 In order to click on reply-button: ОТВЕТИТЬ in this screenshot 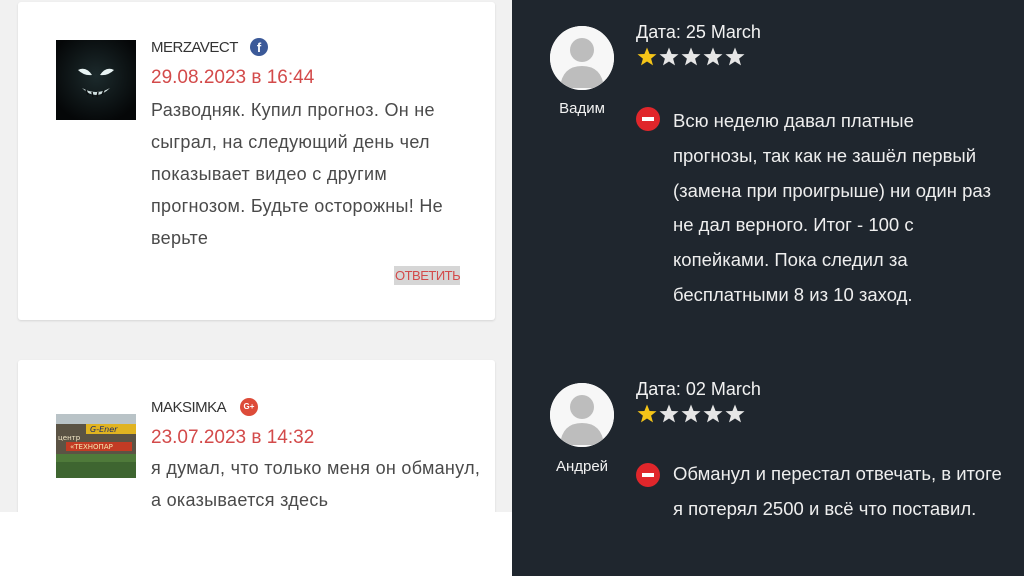, I will do `click(427, 275)`.